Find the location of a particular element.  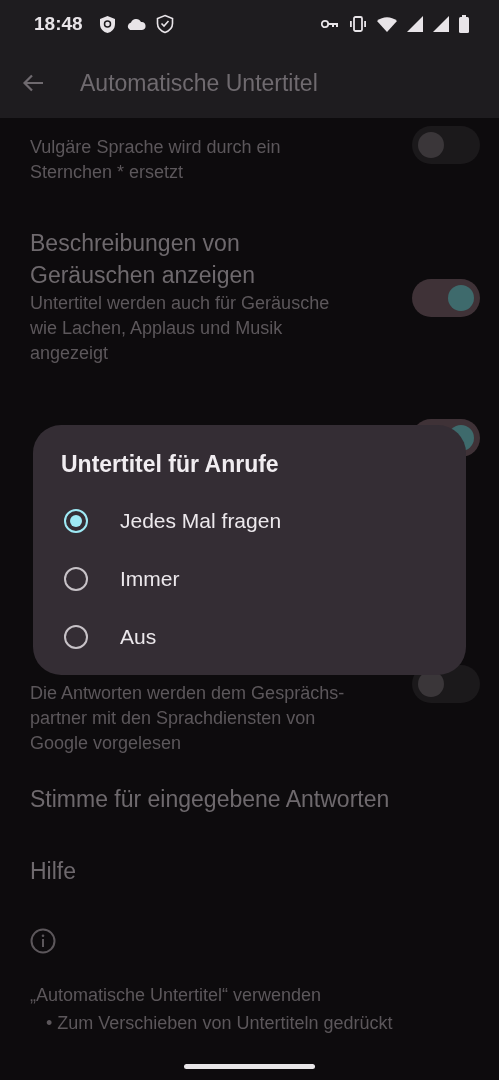

cloud-icon is located at coordinates (135, 24).